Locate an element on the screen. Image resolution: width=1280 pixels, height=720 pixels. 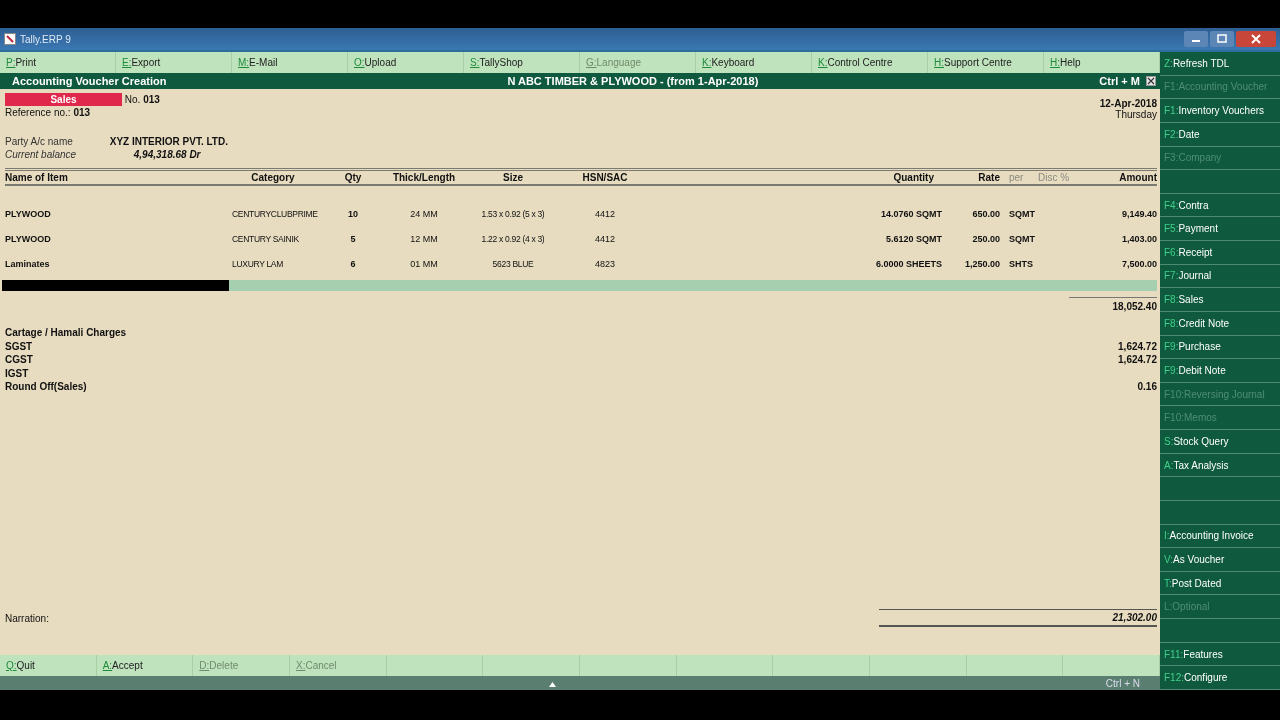
voucher-number: 013 is located at coordinates (151, 99).